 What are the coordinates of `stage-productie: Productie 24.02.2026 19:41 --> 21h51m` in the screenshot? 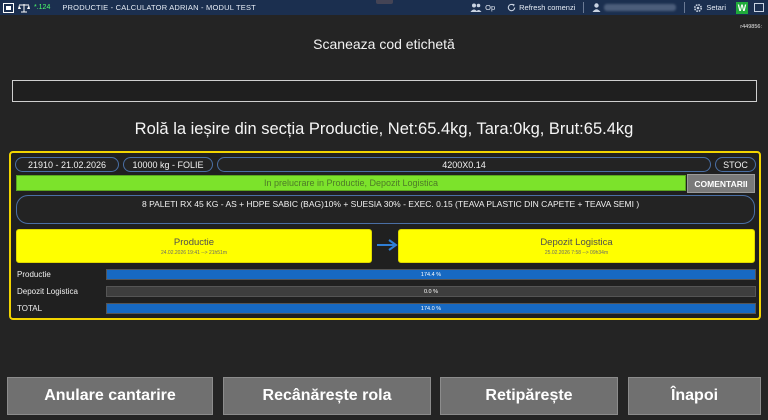 It's located at (194, 246).